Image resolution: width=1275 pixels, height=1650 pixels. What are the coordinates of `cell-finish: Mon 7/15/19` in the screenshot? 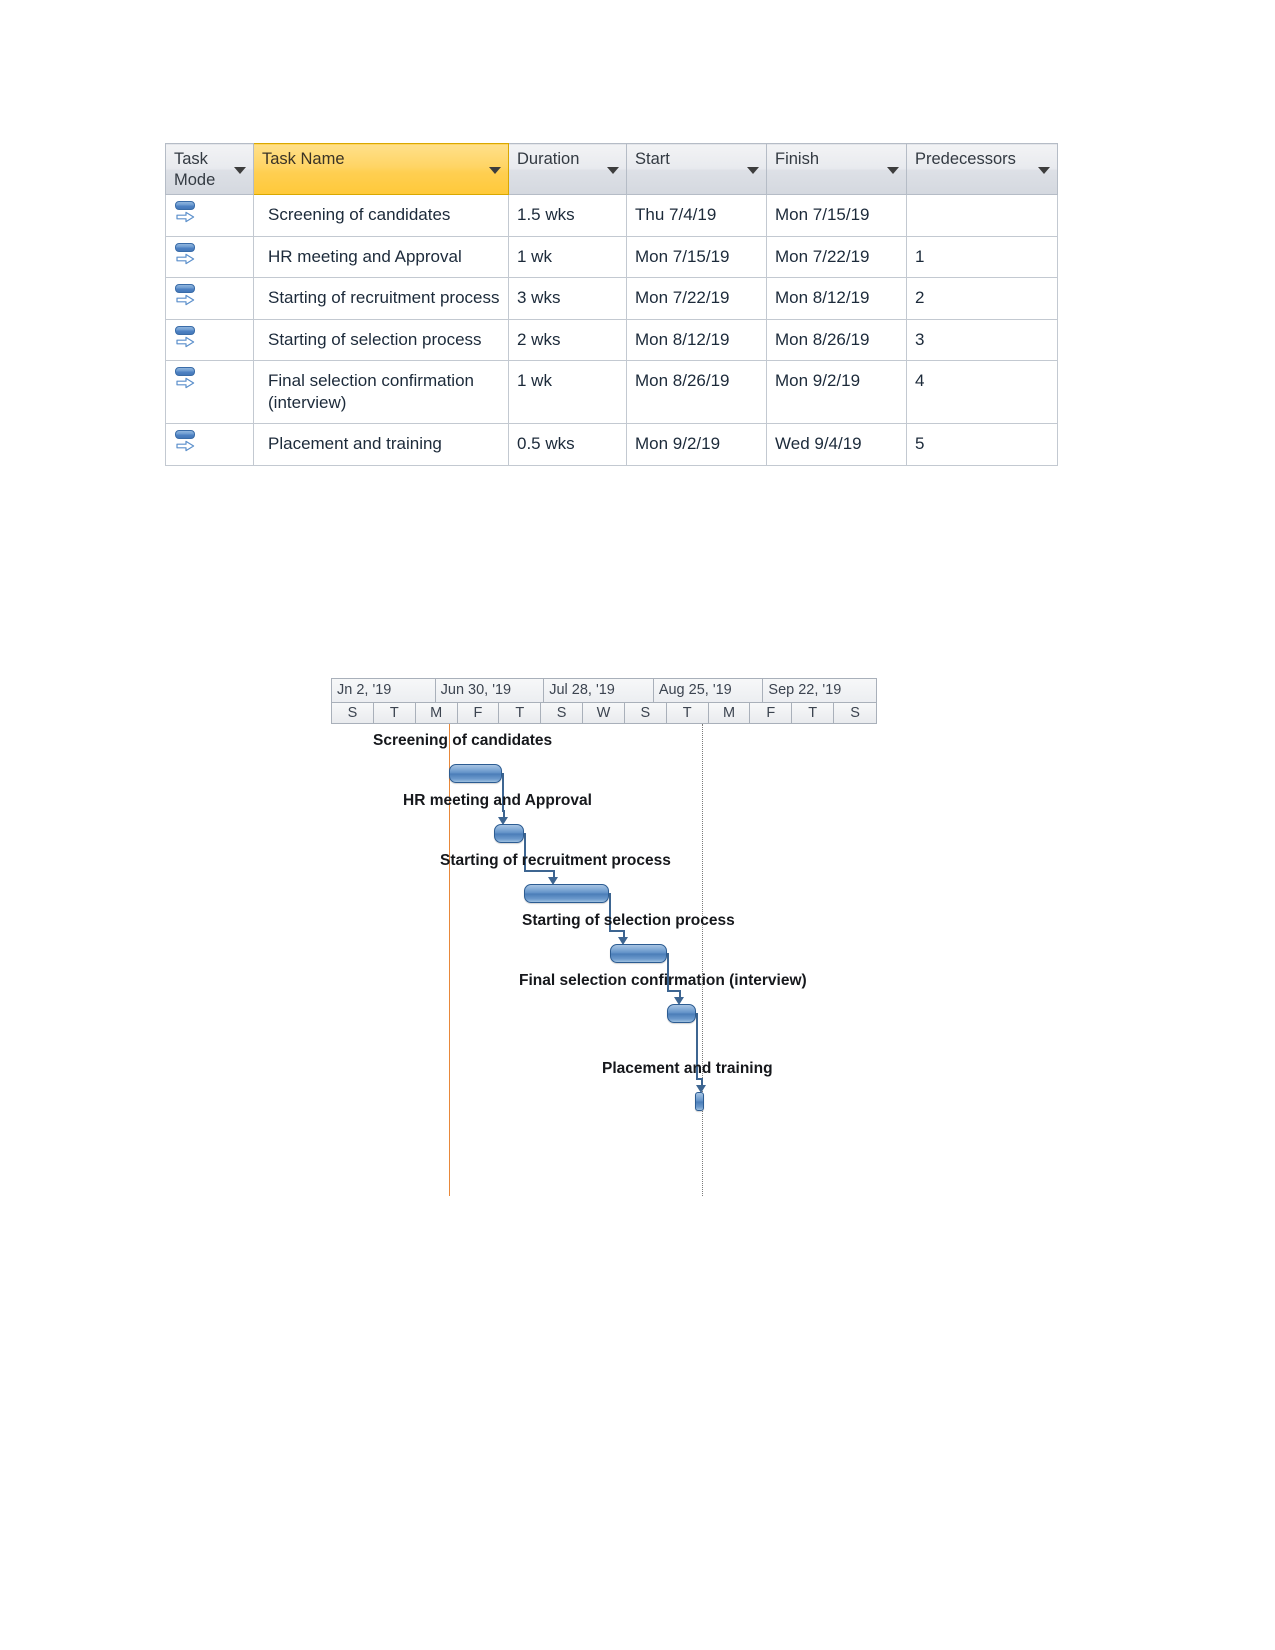 It's located at (836, 215).